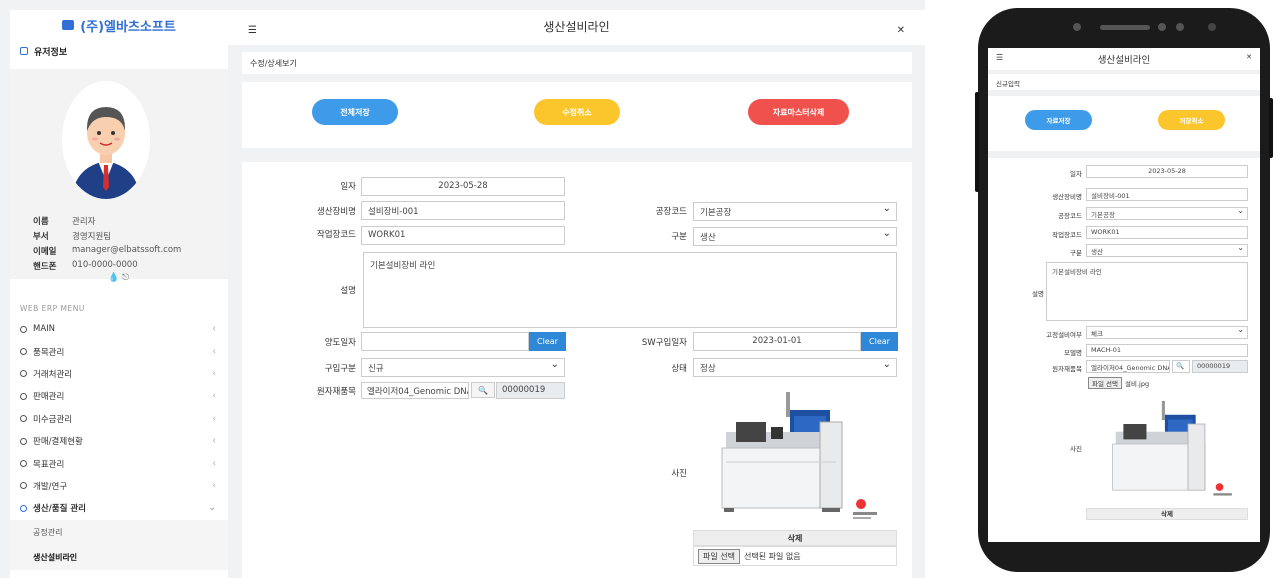  What do you see at coordinates (879, 341) in the screenshot?
I see `sw-clear-button: Clear` at bounding box center [879, 341].